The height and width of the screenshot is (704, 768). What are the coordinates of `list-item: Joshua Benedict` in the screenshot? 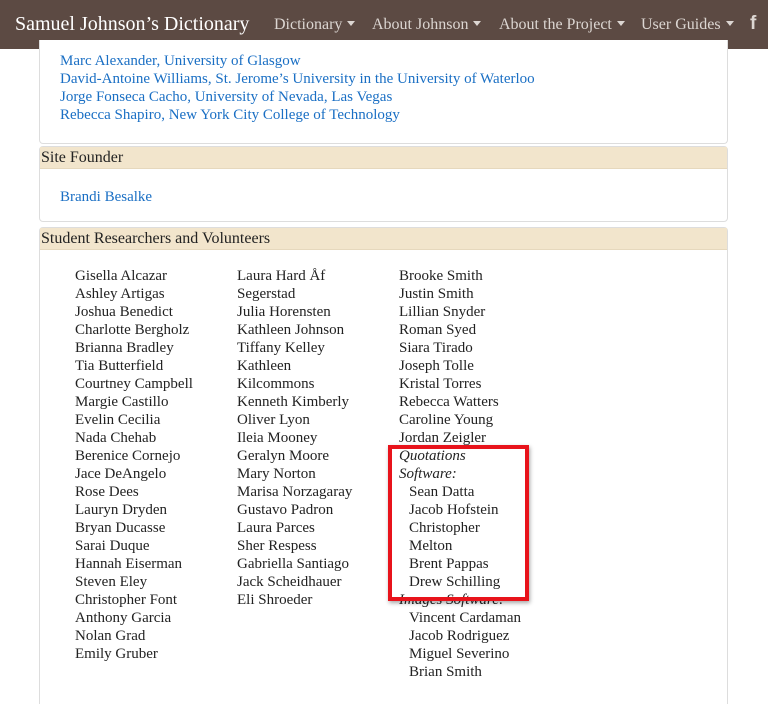 It's located at (124, 312).